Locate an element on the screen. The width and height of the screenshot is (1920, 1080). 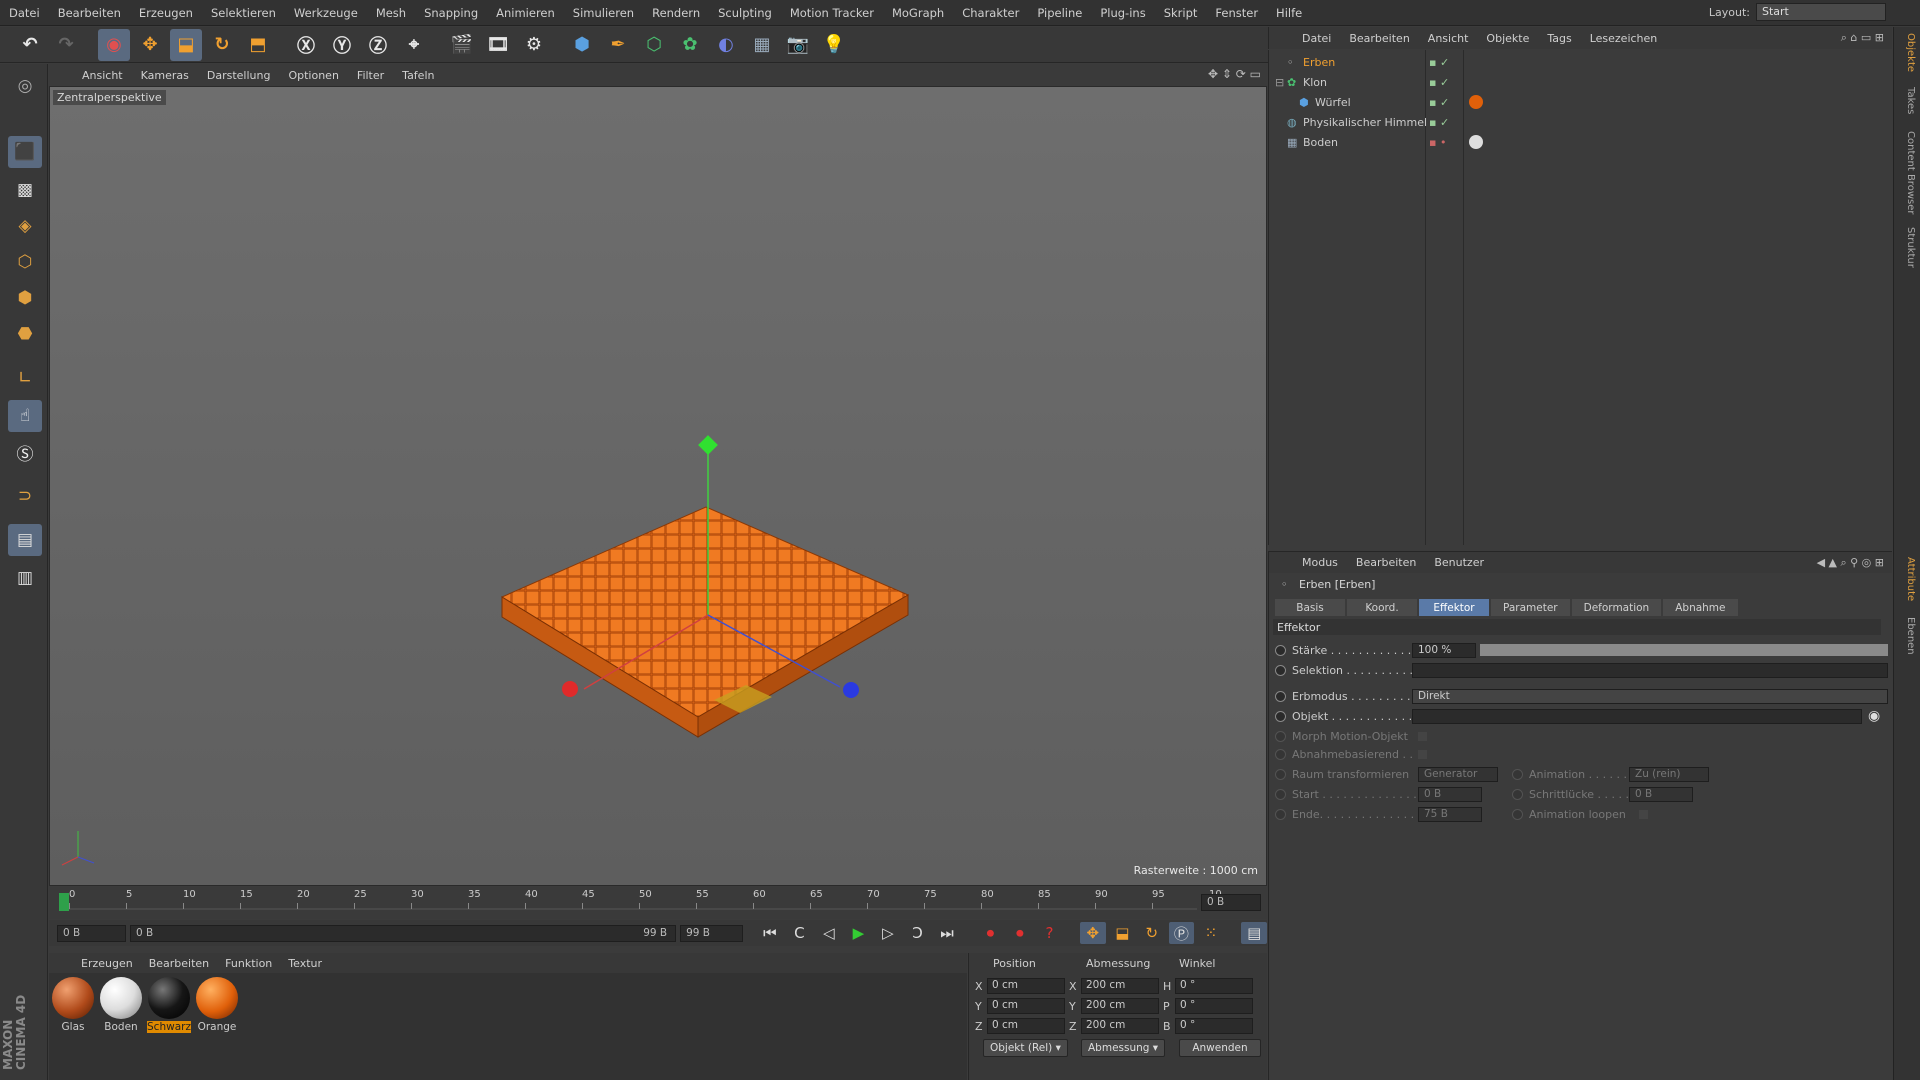
deformer-icon: ◐ is located at coordinates (726, 45).